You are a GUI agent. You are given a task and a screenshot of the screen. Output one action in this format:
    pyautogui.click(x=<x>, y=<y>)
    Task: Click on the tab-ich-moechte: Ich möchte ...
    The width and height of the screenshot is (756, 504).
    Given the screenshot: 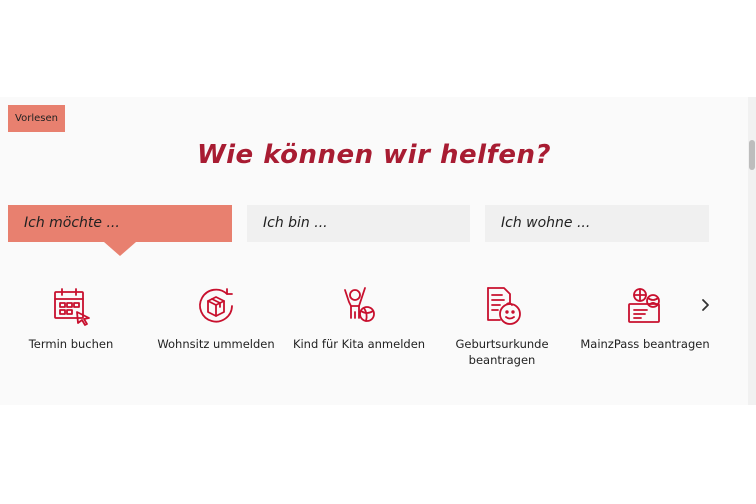 What is the action you would take?
    pyautogui.click(x=120, y=223)
    